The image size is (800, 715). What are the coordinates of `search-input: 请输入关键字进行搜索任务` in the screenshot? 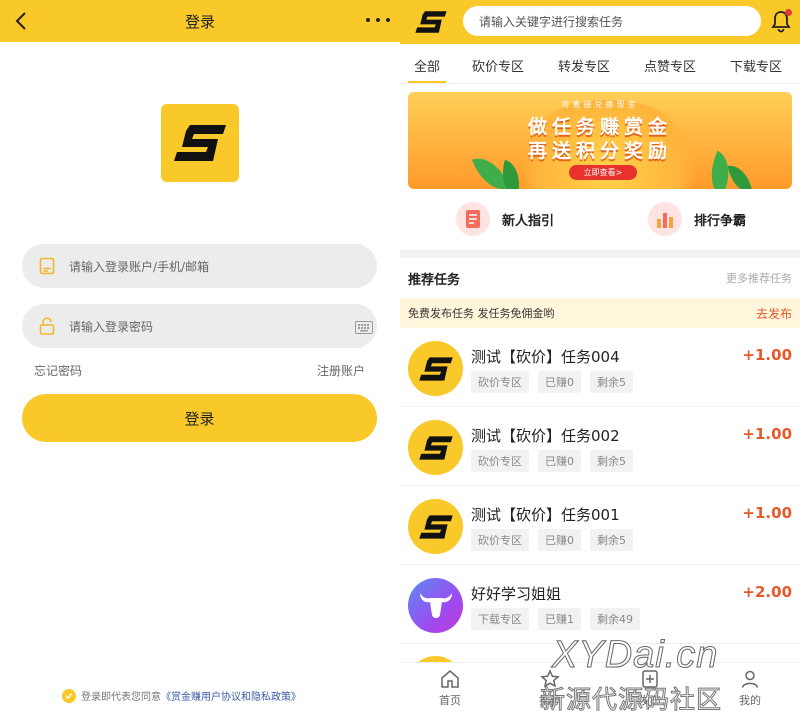 It's located at (612, 21).